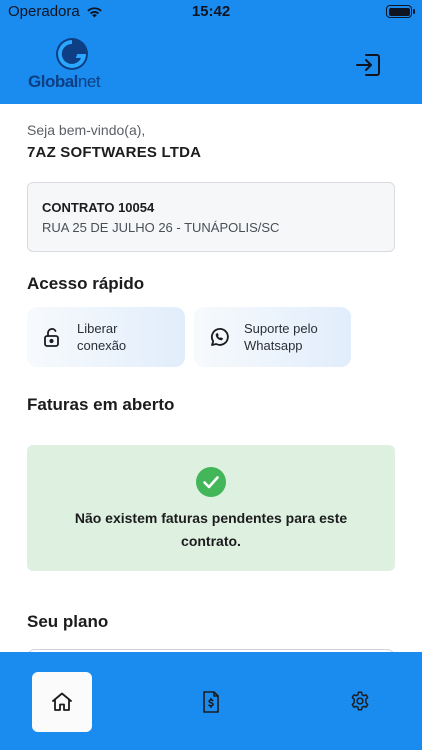 This screenshot has width=422, height=750. What do you see at coordinates (98, 207) in the screenshot?
I see `contract-title: CONTRATO 10054` at bounding box center [98, 207].